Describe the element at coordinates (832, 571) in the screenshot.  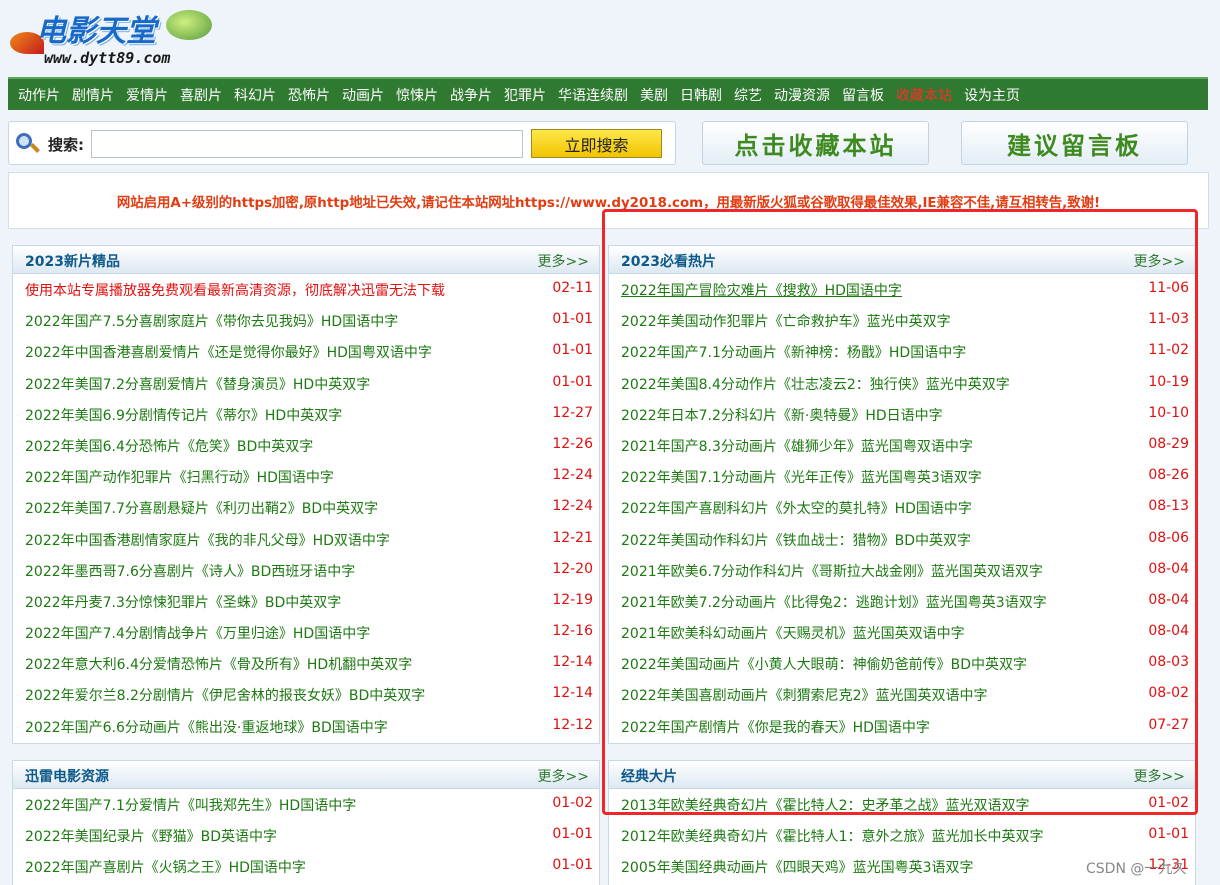
I see `movie-link: 2021年欧美6.7分动作科幻片《哥斯拉大战金刚》蓝光国英双语双字` at that location.